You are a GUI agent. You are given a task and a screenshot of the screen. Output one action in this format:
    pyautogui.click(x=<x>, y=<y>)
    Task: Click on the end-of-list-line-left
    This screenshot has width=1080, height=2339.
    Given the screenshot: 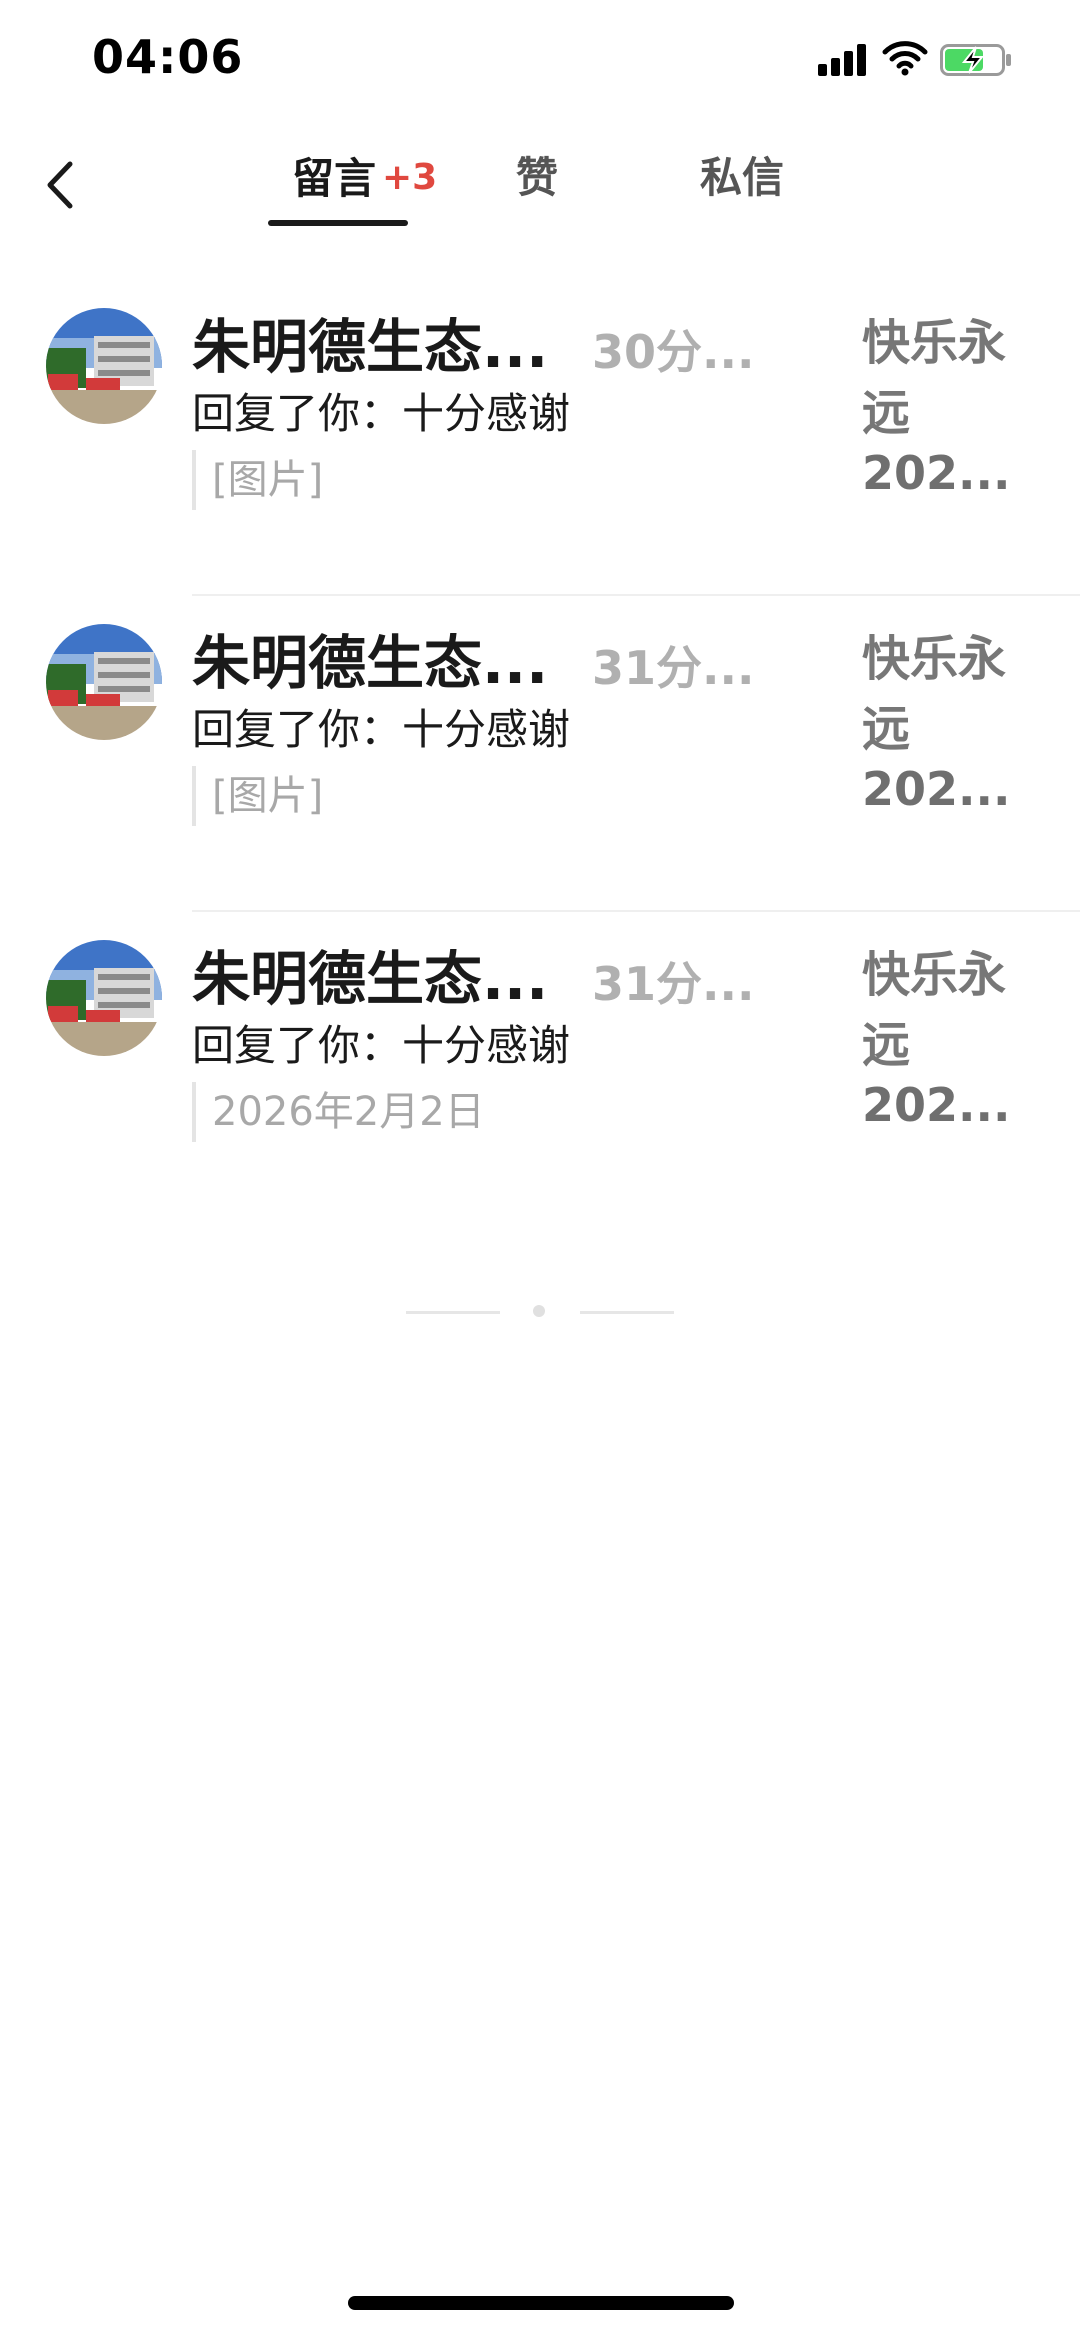 What is the action you would take?
    pyautogui.click(x=453, y=1312)
    